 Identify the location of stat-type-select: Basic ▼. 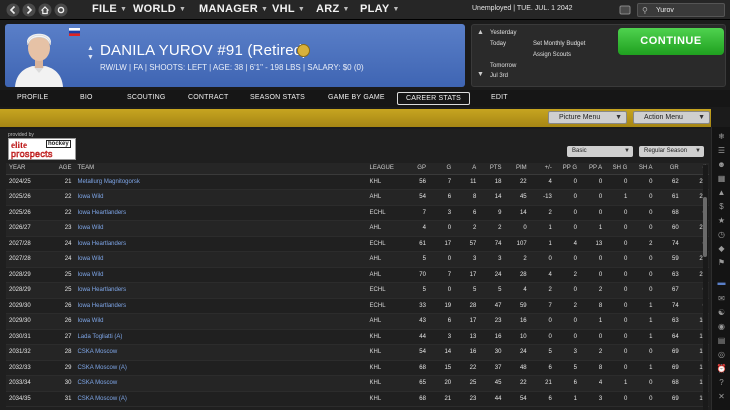
(600, 151).